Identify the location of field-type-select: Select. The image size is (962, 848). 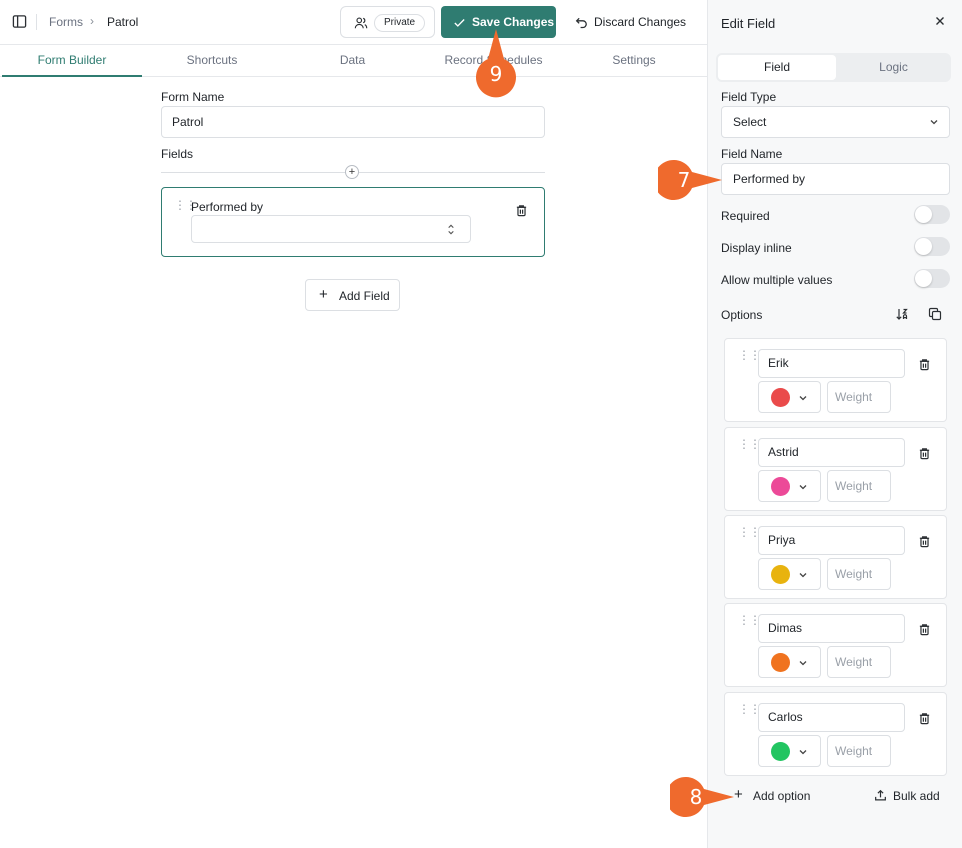
(835, 122).